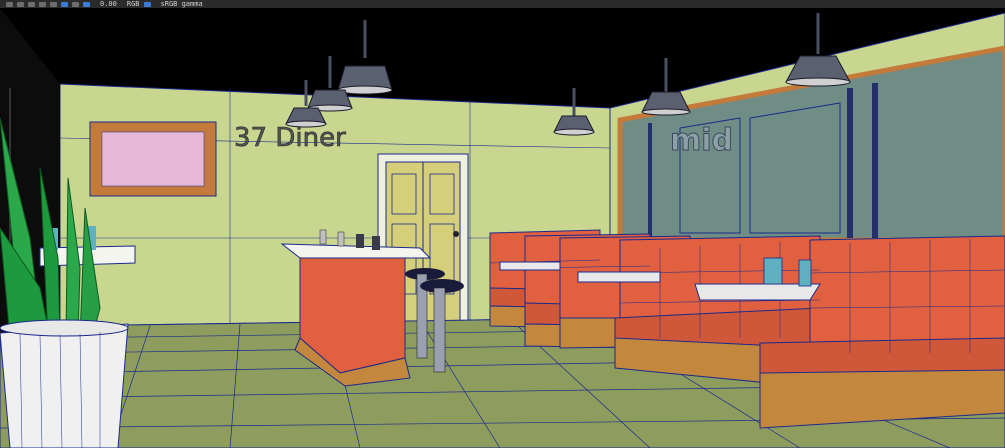  What do you see at coordinates (20, 4) in the screenshot?
I see `redo-icon` at bounding box center [20, 4].